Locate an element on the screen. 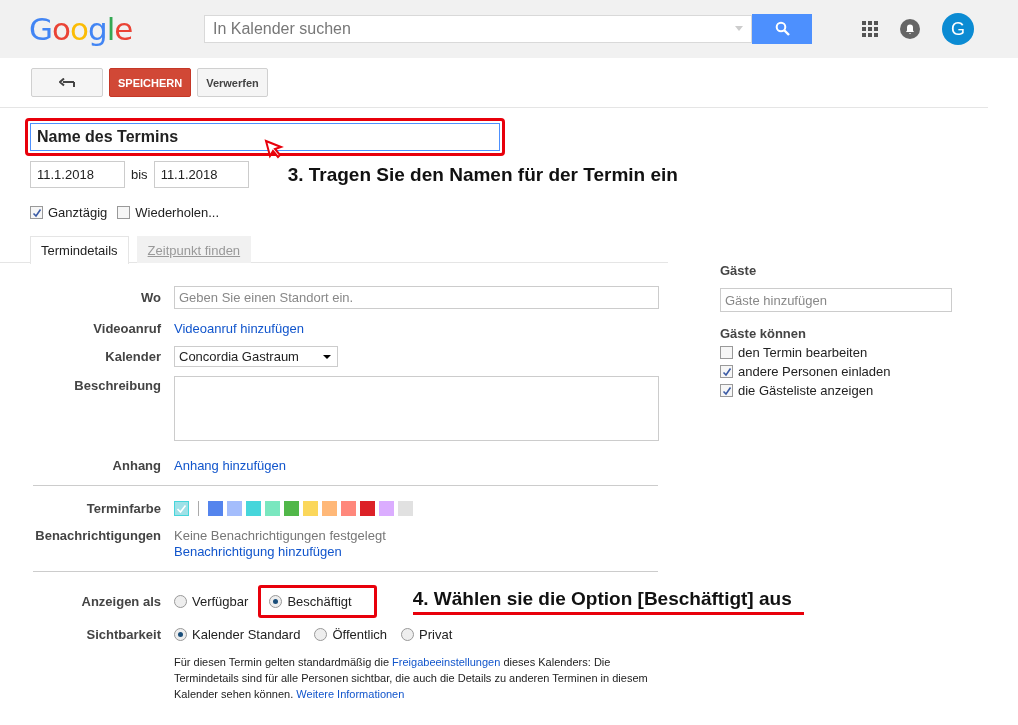 This screenshot has width=1018, height=725. field-label: Terminfarbe is located at coordinates (123, 508).